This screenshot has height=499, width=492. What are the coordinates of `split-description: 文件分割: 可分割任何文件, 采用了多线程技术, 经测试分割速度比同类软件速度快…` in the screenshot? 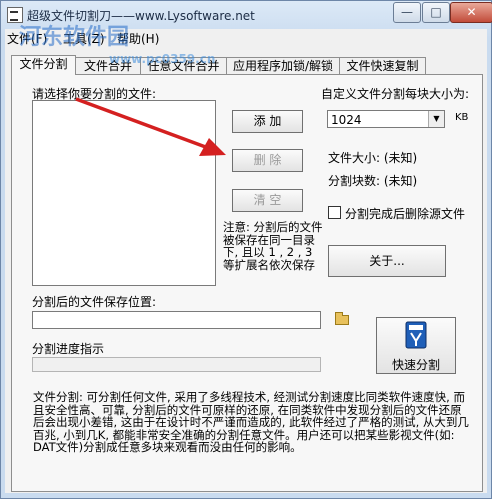 It's located at (251, 422).